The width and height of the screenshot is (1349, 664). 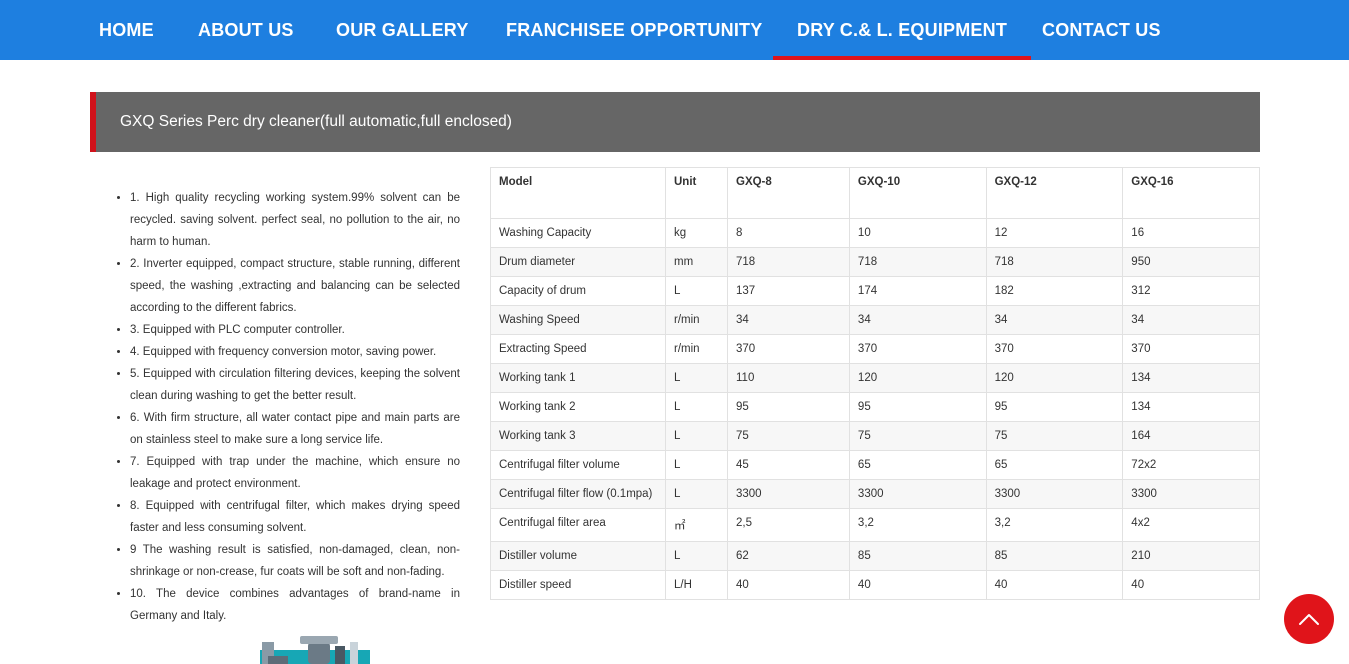 I want to click on nav-dry-equipment: DRY C.& L. EQUIPMENT, so click(x=902, y=30).